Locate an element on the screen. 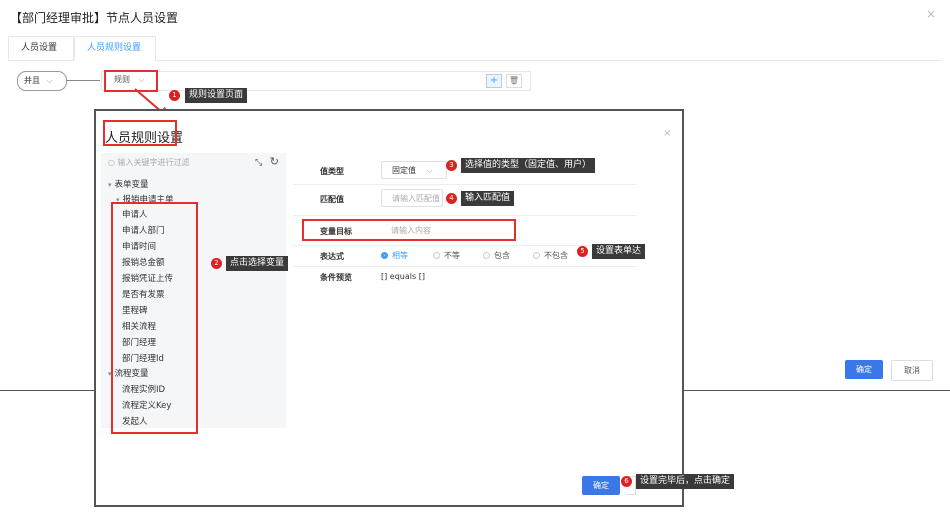  highlight-box-title is located at coordinates (140, 133).